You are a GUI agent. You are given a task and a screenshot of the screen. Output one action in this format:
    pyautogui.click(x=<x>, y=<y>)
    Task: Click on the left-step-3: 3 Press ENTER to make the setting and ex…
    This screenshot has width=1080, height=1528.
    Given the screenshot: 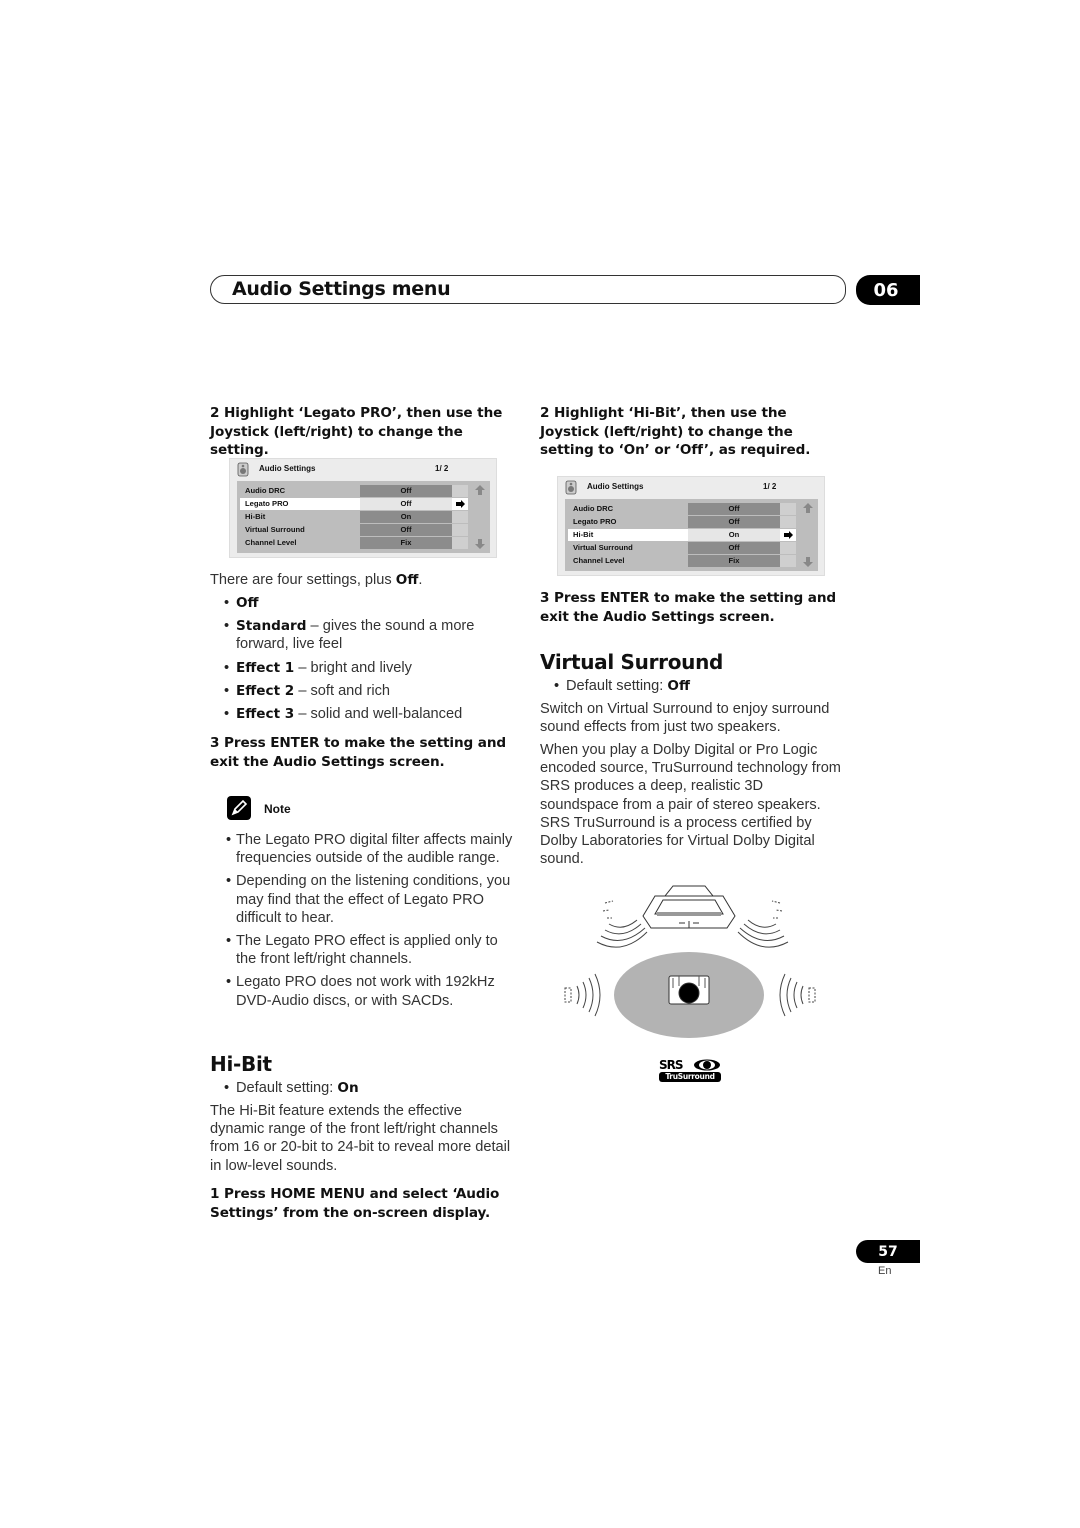 What is the action you would take?
    pyautogui.click(x=358, y=752)
    